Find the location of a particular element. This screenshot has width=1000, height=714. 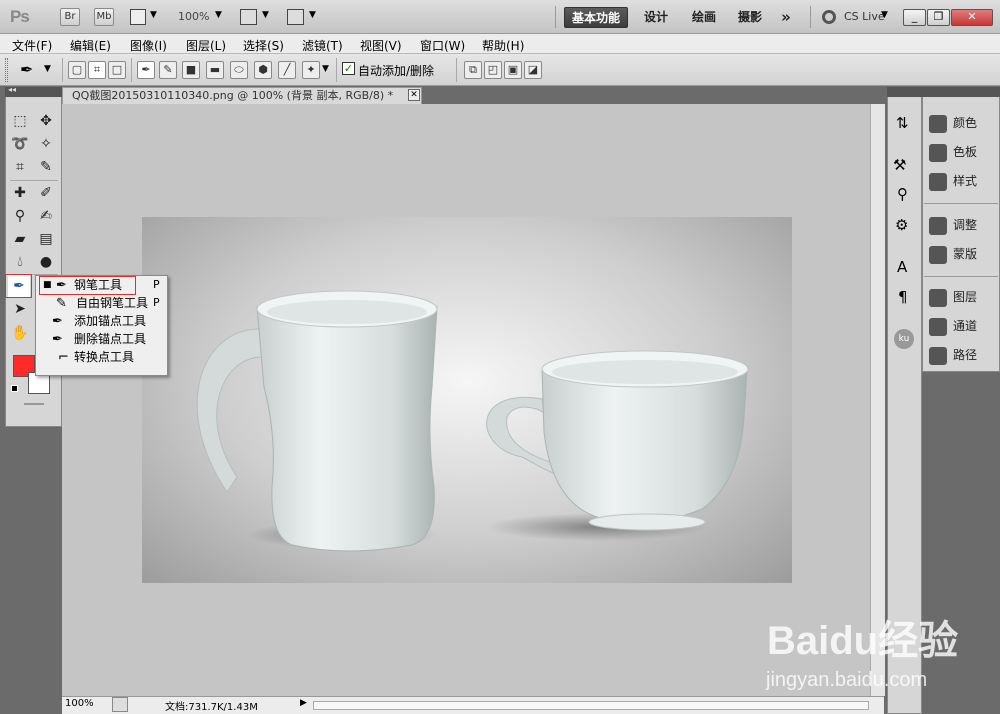

paths-icon is located at coordinates (938, 355).